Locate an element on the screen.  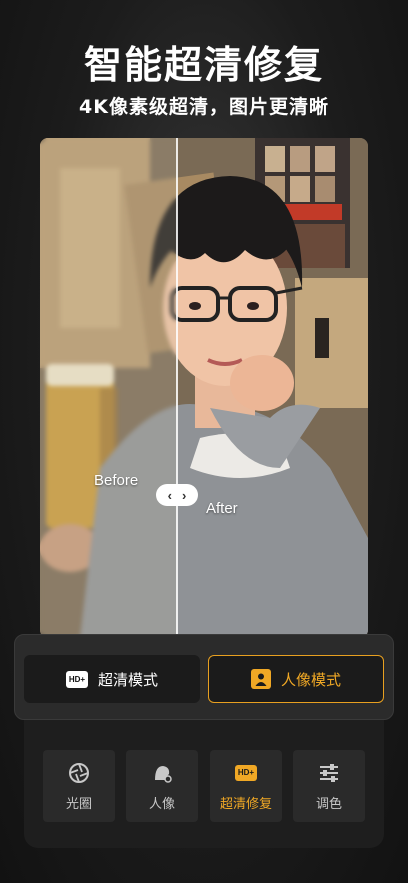
hd-mode-button: HD+ 超清模式 is located at coordinates (112, 679).